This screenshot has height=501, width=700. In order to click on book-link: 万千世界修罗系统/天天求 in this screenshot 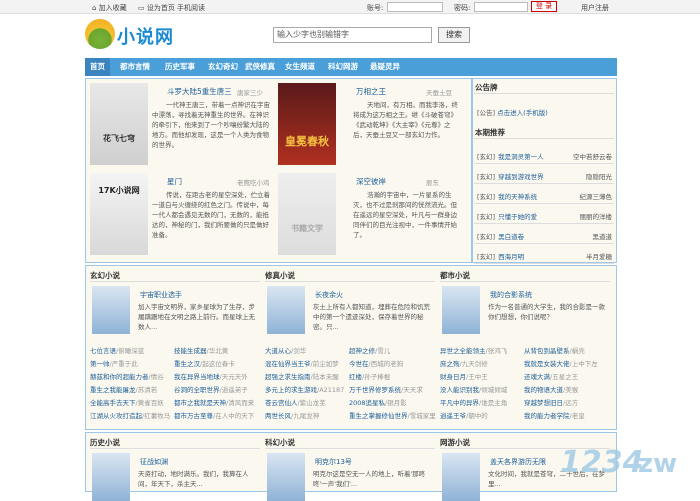, I will do `click(386, 389)`.